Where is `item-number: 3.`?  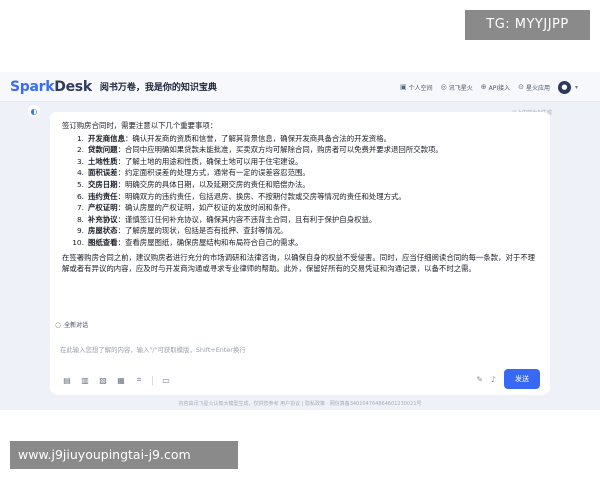
item-number: 3. is located at coordinates (80, 161).